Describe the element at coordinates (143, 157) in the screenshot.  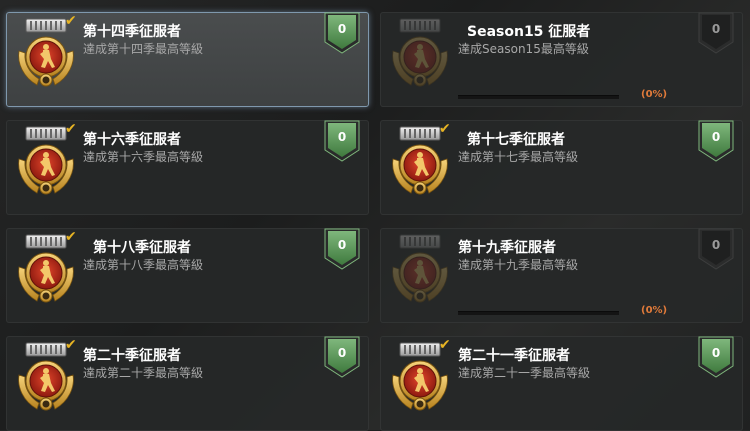
I see `achievement-description: 達成第十六季最高等級` at that location.